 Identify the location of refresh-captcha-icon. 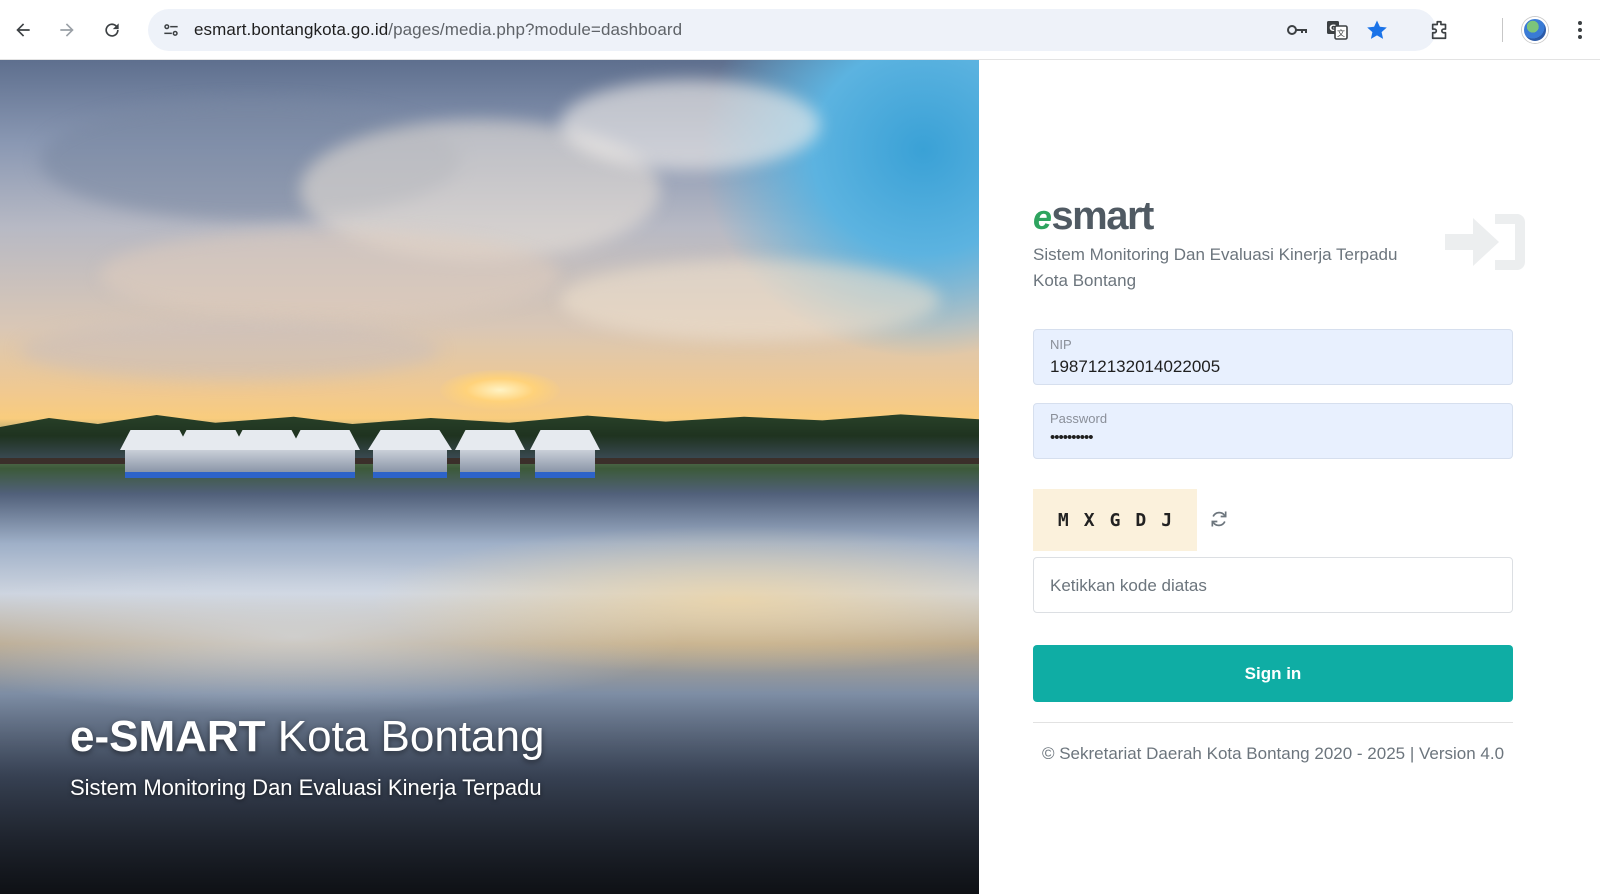
(1219, 519).